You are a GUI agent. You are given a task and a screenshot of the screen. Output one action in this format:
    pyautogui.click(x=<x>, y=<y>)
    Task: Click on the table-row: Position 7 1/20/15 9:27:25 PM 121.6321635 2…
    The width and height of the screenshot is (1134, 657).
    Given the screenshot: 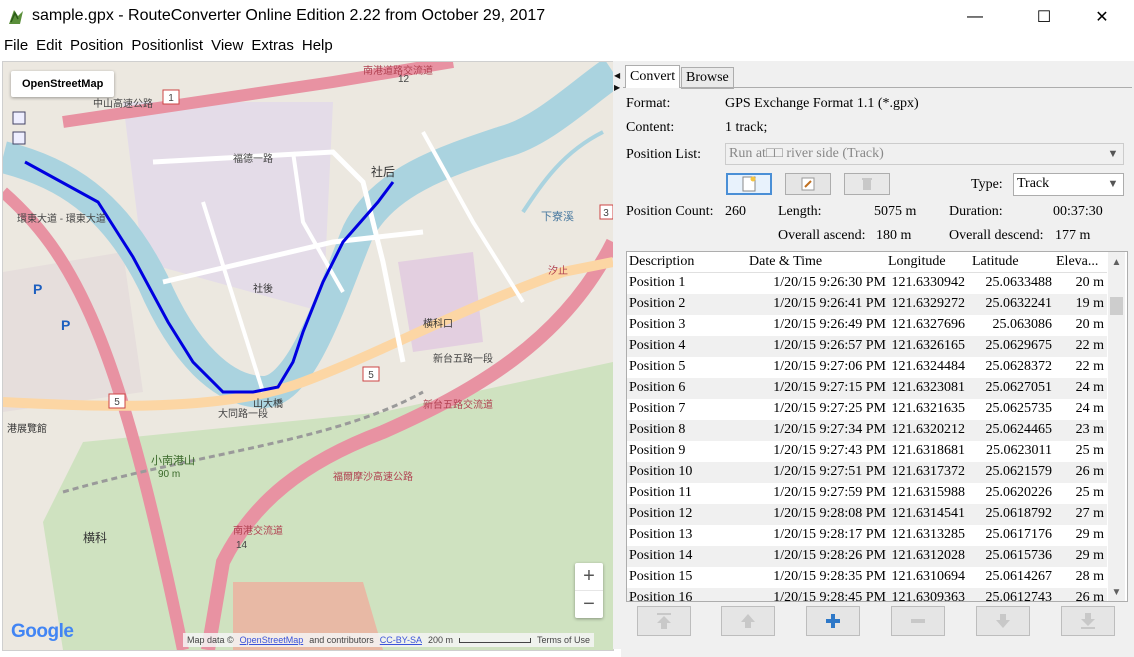 What is the action you would take?
    pyautogui.click(x=867, y=409)
    